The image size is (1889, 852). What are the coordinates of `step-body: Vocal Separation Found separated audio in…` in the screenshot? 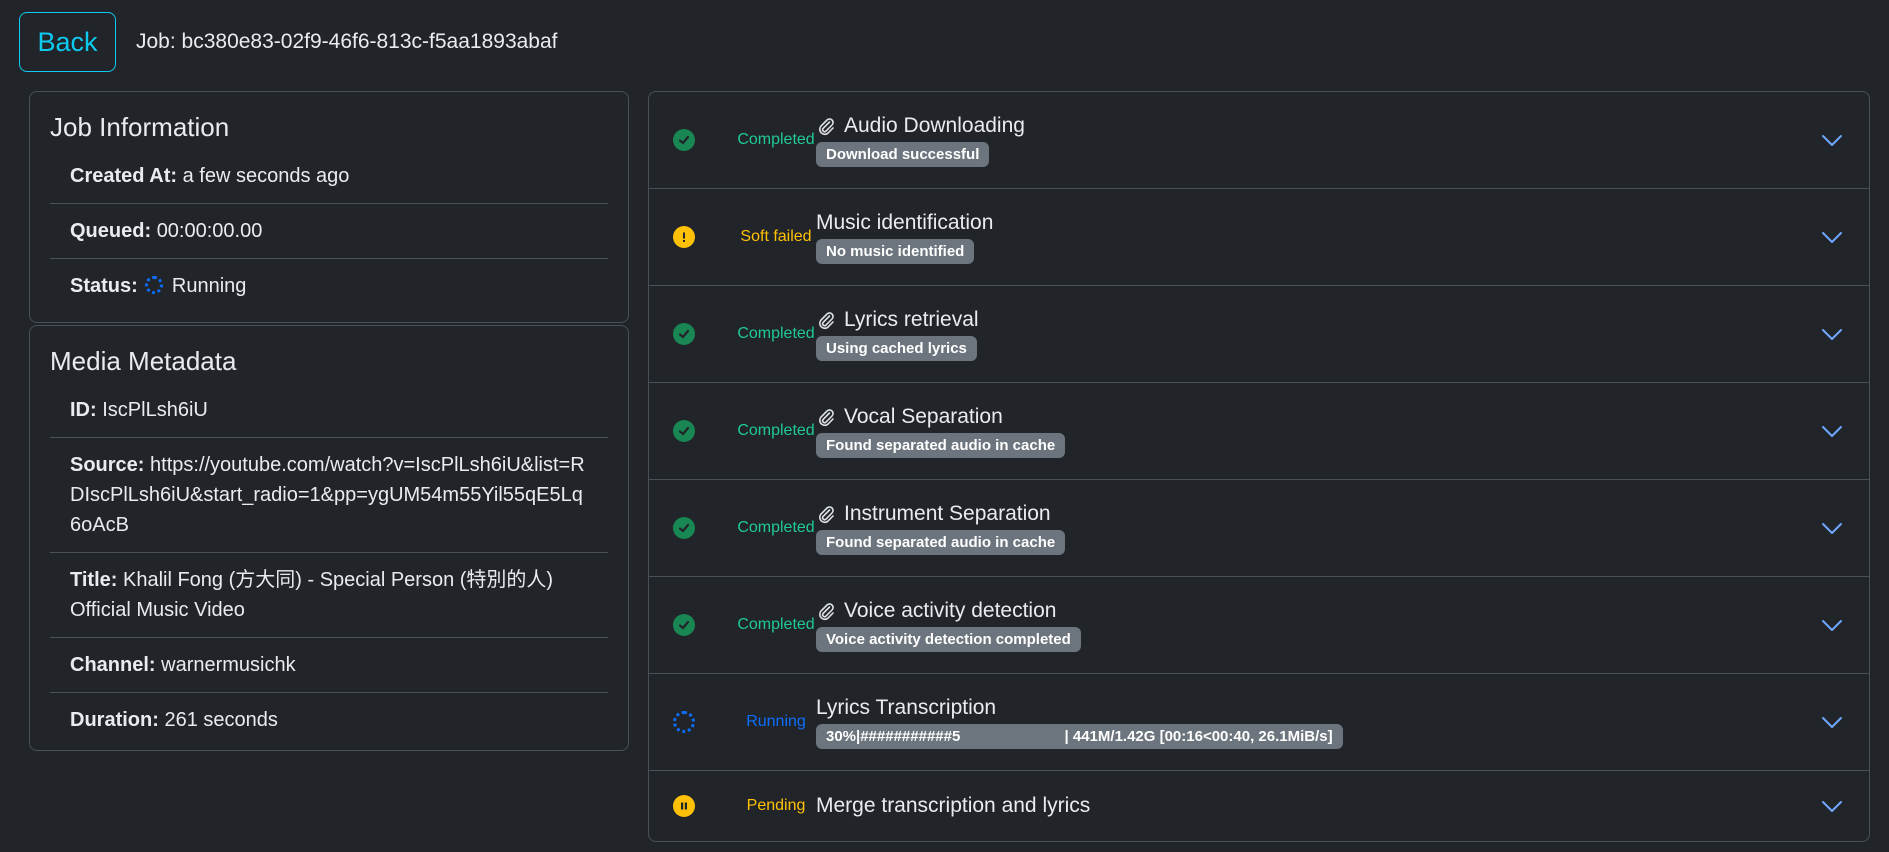 It's located at (941, 431).